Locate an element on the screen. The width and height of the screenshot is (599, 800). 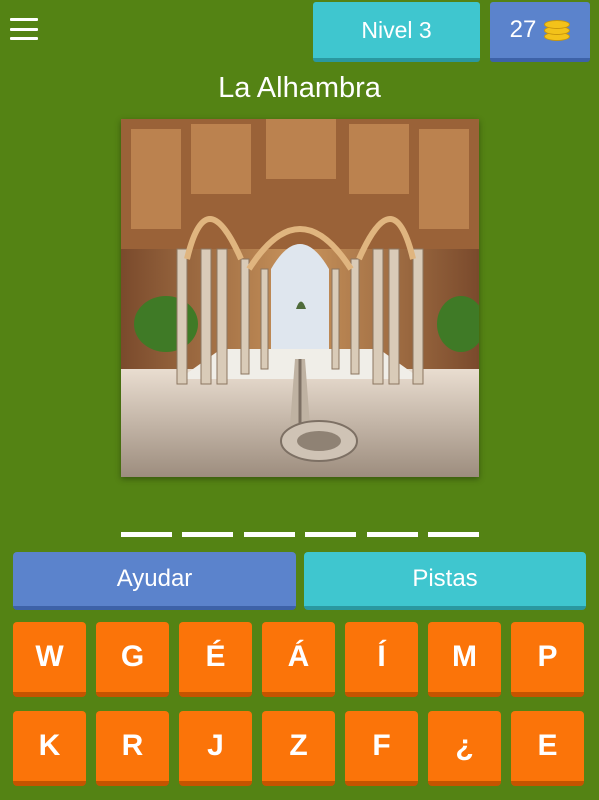
letter-key: É is located at coordinates (215, 659).